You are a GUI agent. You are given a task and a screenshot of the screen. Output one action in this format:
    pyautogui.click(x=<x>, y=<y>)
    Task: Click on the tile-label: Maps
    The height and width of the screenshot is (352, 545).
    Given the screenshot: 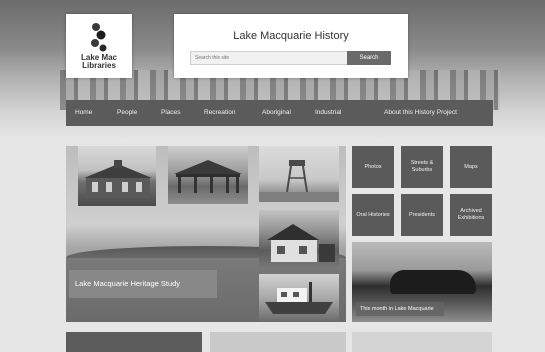 What is the action you would take?
    pyautogui.click(x=471, y=166)
    